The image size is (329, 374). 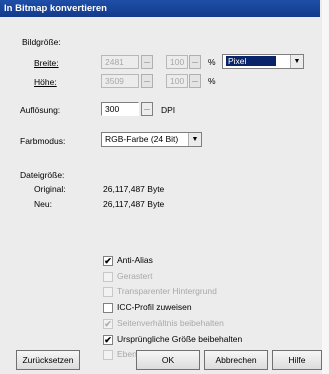 I want to click on original-size-value: 26,117,487 Byte, so click(x=134, y=189).